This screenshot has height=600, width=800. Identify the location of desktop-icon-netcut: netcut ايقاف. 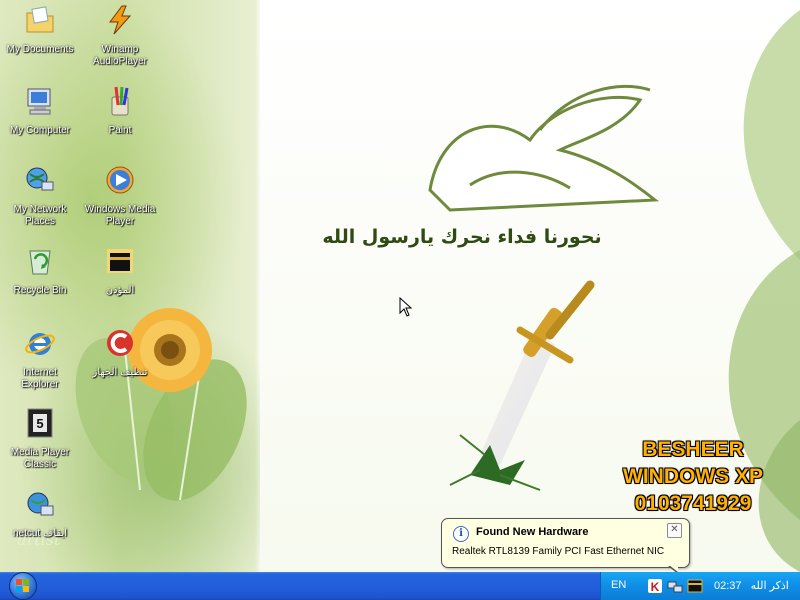
(40, 514).